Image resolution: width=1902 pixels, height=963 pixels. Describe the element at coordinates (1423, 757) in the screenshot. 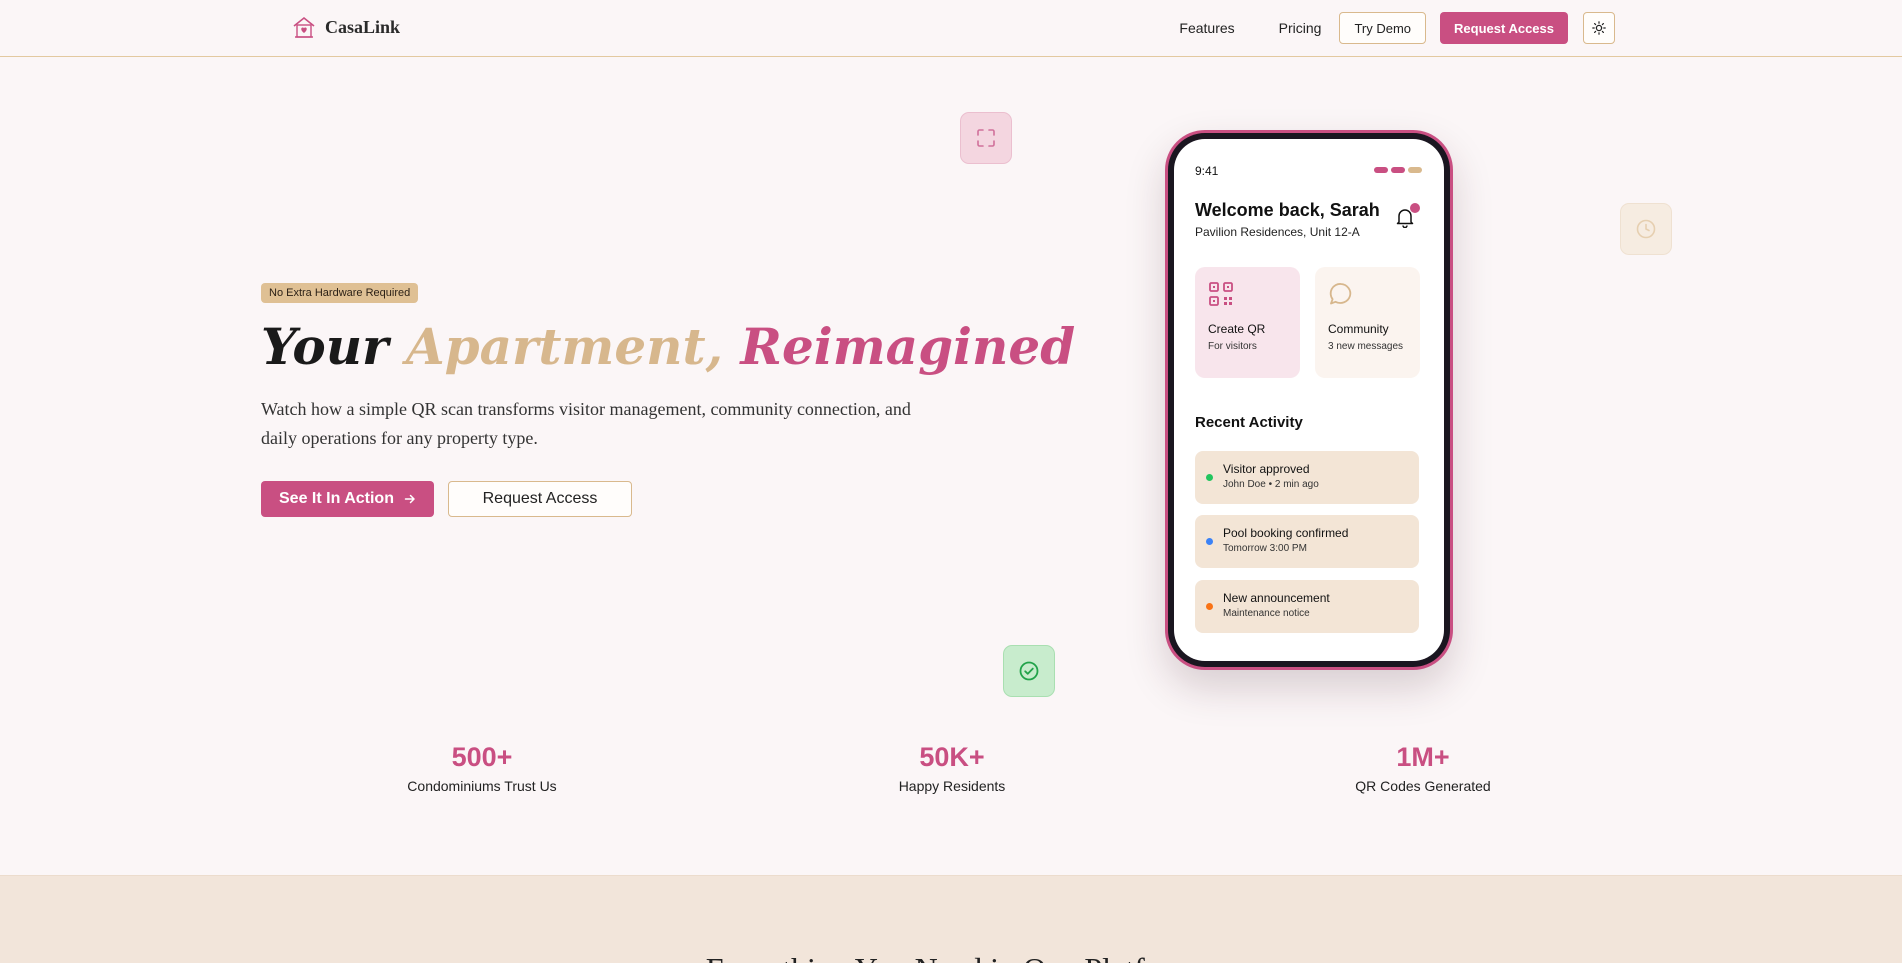

I see `stat-value: 1M+` at that location.